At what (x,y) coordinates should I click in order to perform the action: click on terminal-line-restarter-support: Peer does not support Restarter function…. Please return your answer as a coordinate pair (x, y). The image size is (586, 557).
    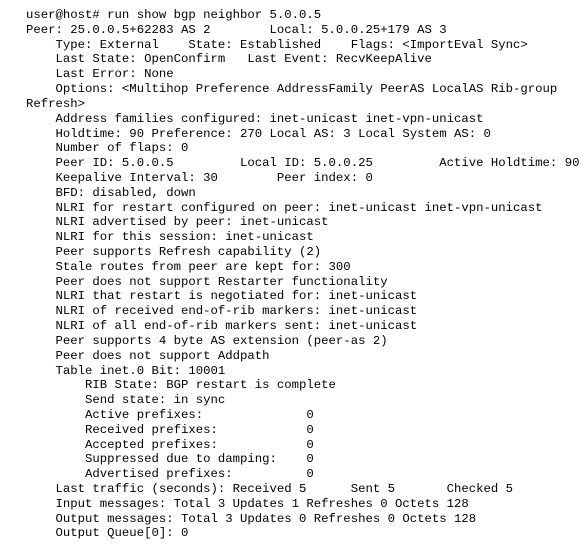
    Looking at the image, I should click on (207, 281).